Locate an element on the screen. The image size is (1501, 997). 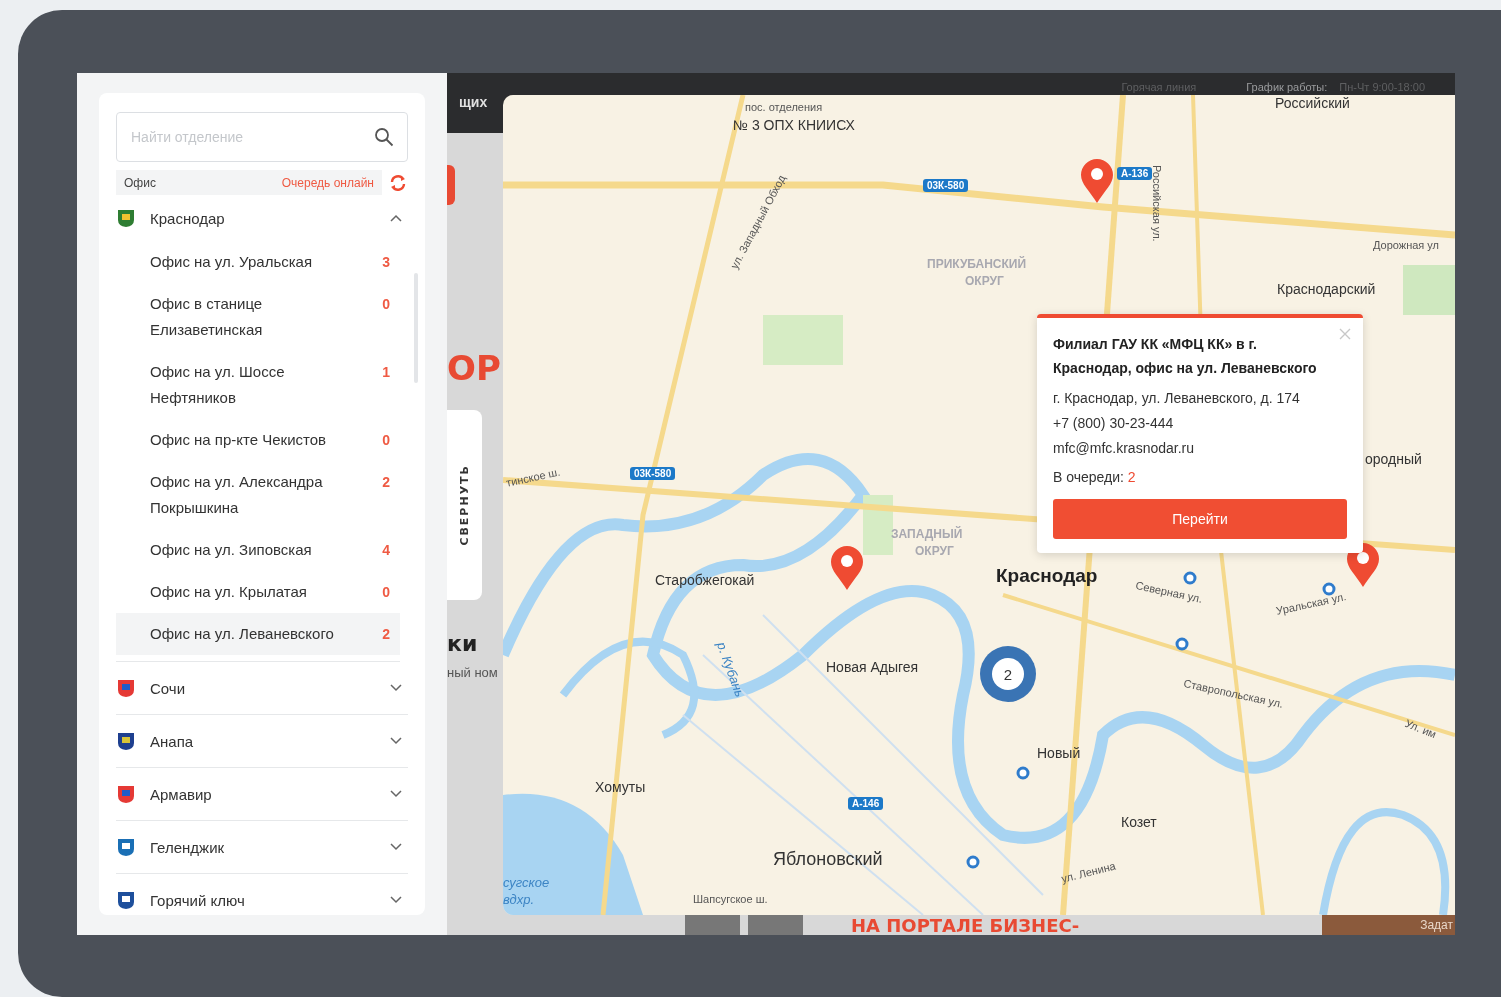
office-item: Офис на ул. Зиповская 4 is located at coordinates (258, 550).